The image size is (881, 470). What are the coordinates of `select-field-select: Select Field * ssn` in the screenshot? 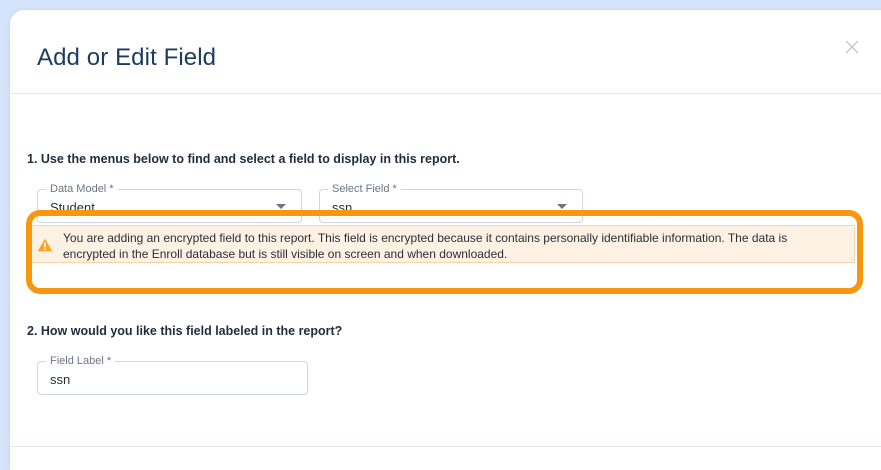 It's located at (451, 202).